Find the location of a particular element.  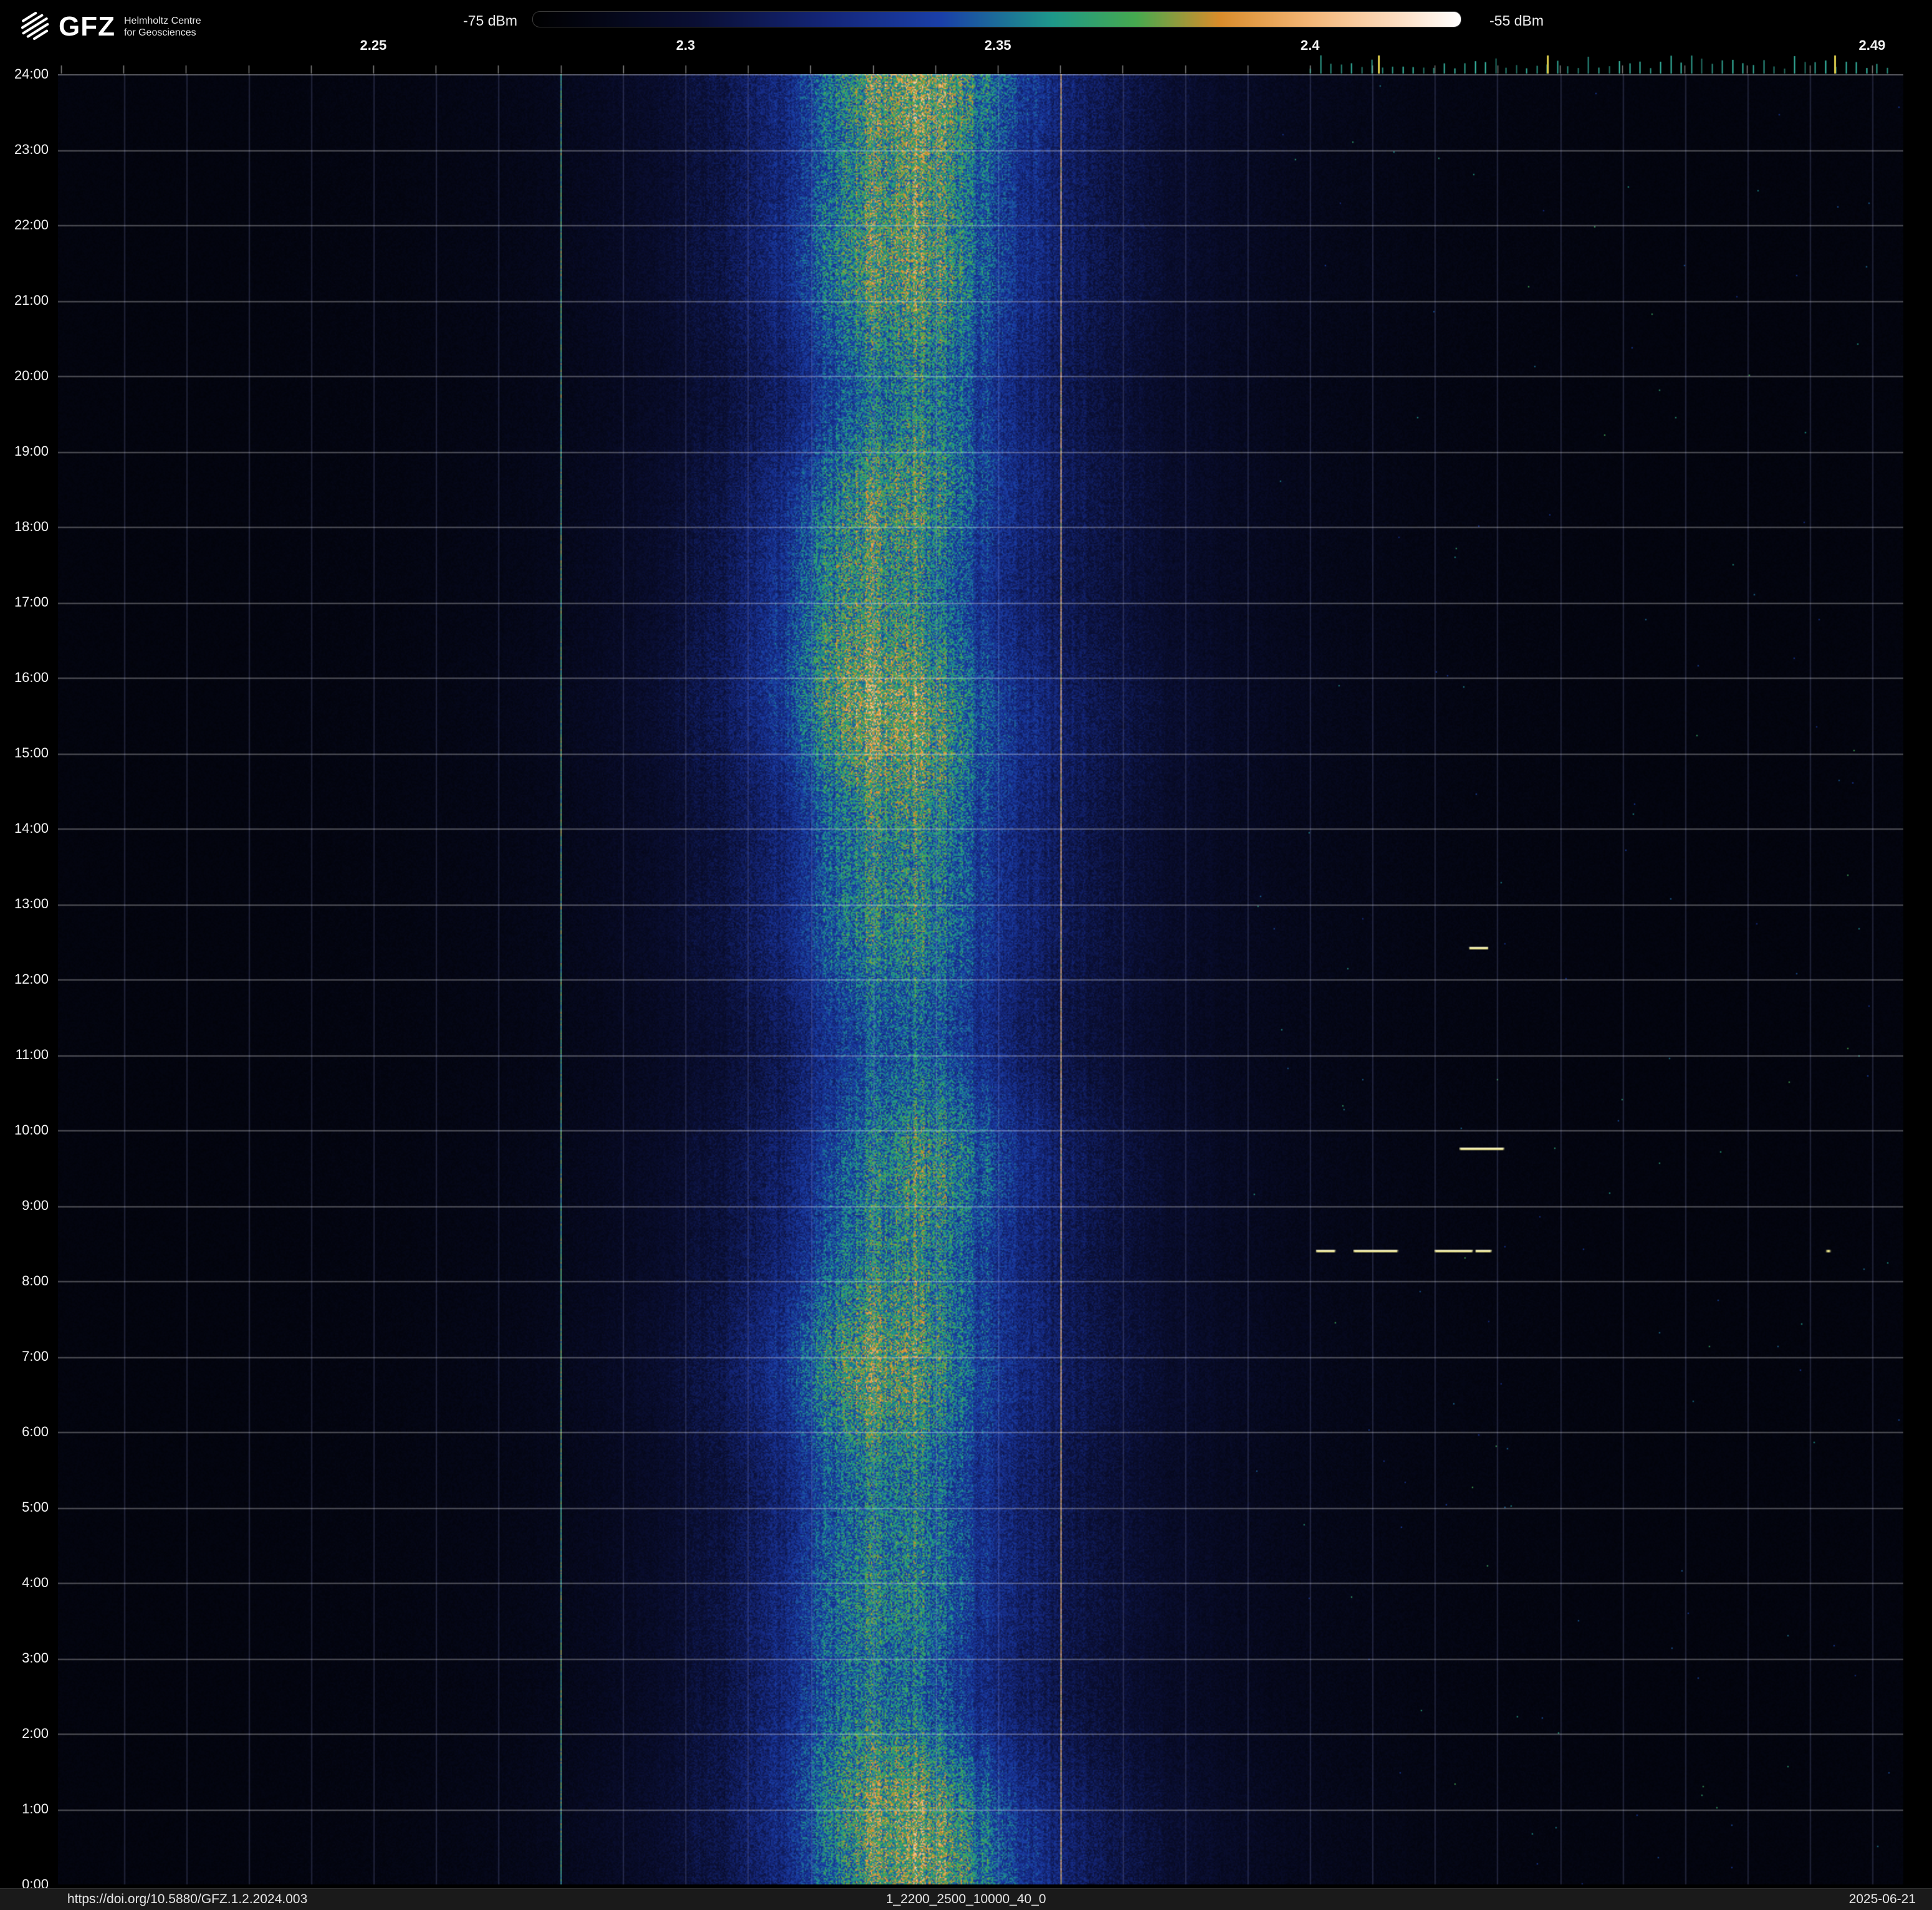

time-tick-label: 23:00 is located at coordinates (31, 149).